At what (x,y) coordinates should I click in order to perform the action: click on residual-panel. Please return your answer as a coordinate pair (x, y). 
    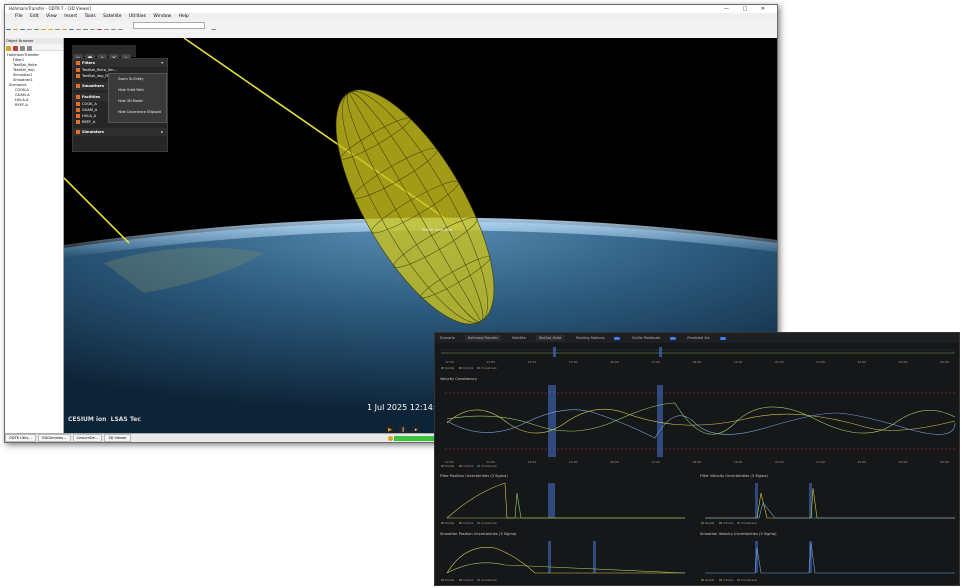
    Looking at the image, I should click on (698, 352).